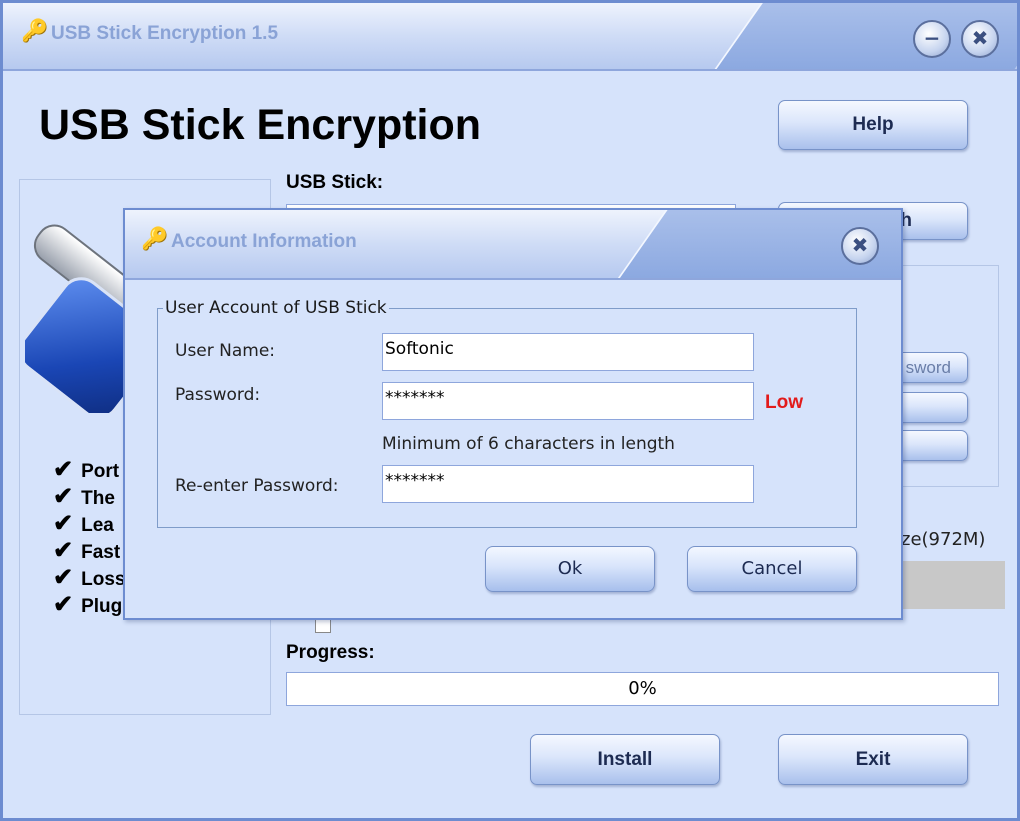  I want to click on app-heading: USB Stick Encryption, so click(260, 125).